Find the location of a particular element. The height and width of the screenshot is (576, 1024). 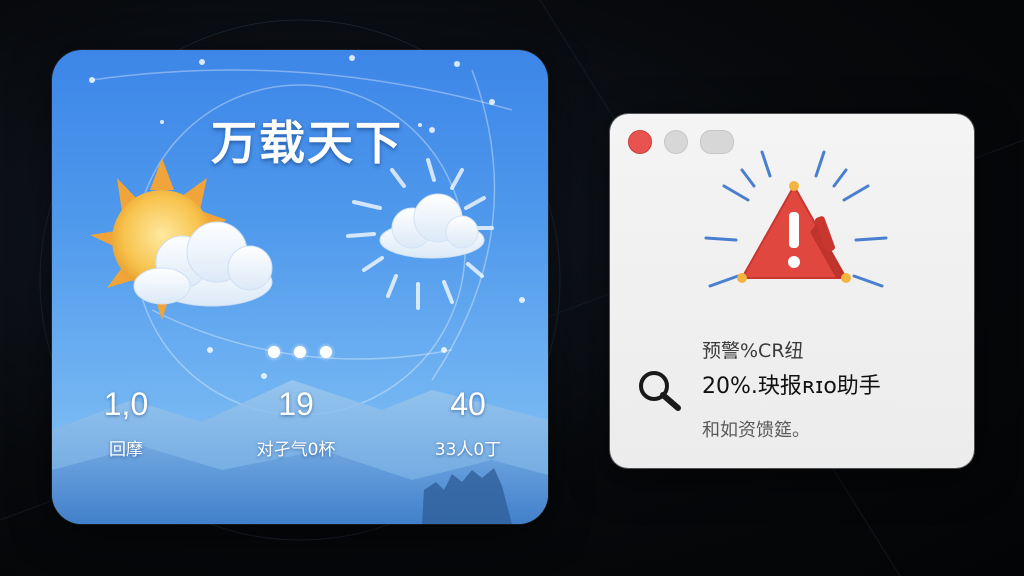

stat-item: 19 对孑气0杯 is located at coordinates (296, 423).